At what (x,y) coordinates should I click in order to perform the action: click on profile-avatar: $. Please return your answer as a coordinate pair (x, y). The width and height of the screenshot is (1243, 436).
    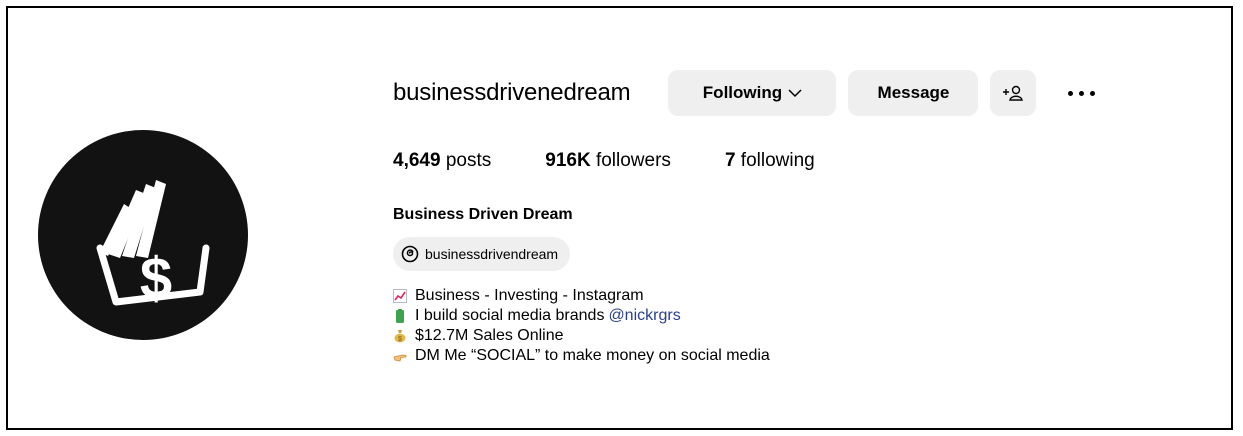
    Looking at the image, I should click on (143, 235).